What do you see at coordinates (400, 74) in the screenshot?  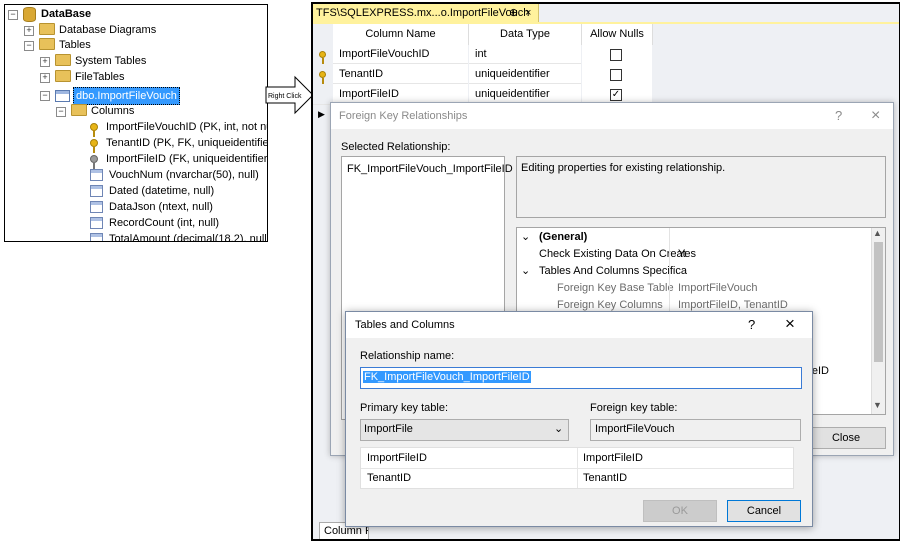 I see `cell-column-name: TenantID` at bounding box center [400, 74].